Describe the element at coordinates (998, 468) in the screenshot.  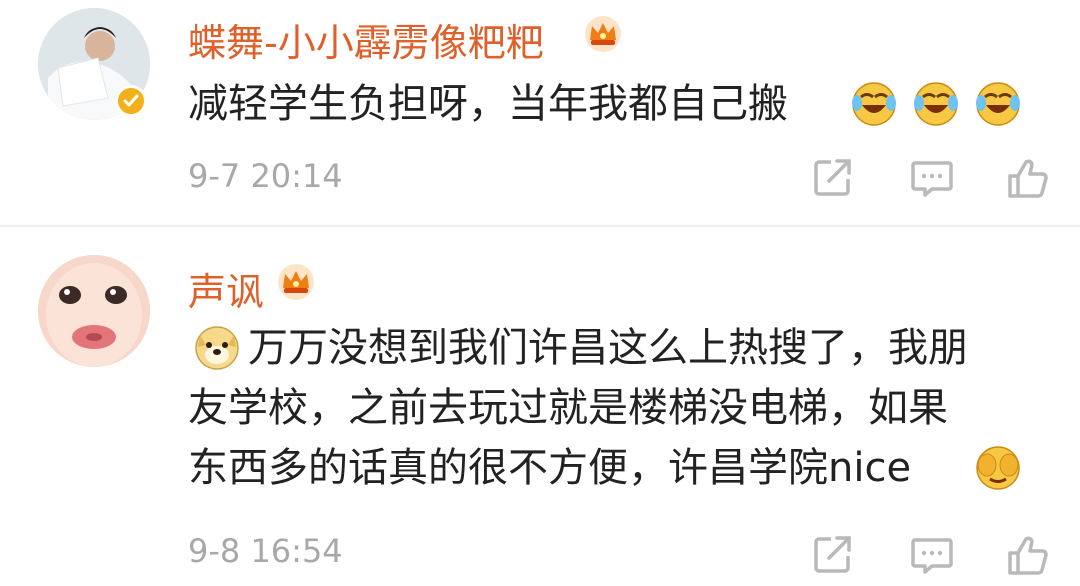
I see `cover-face-emoji-icon` at that location.